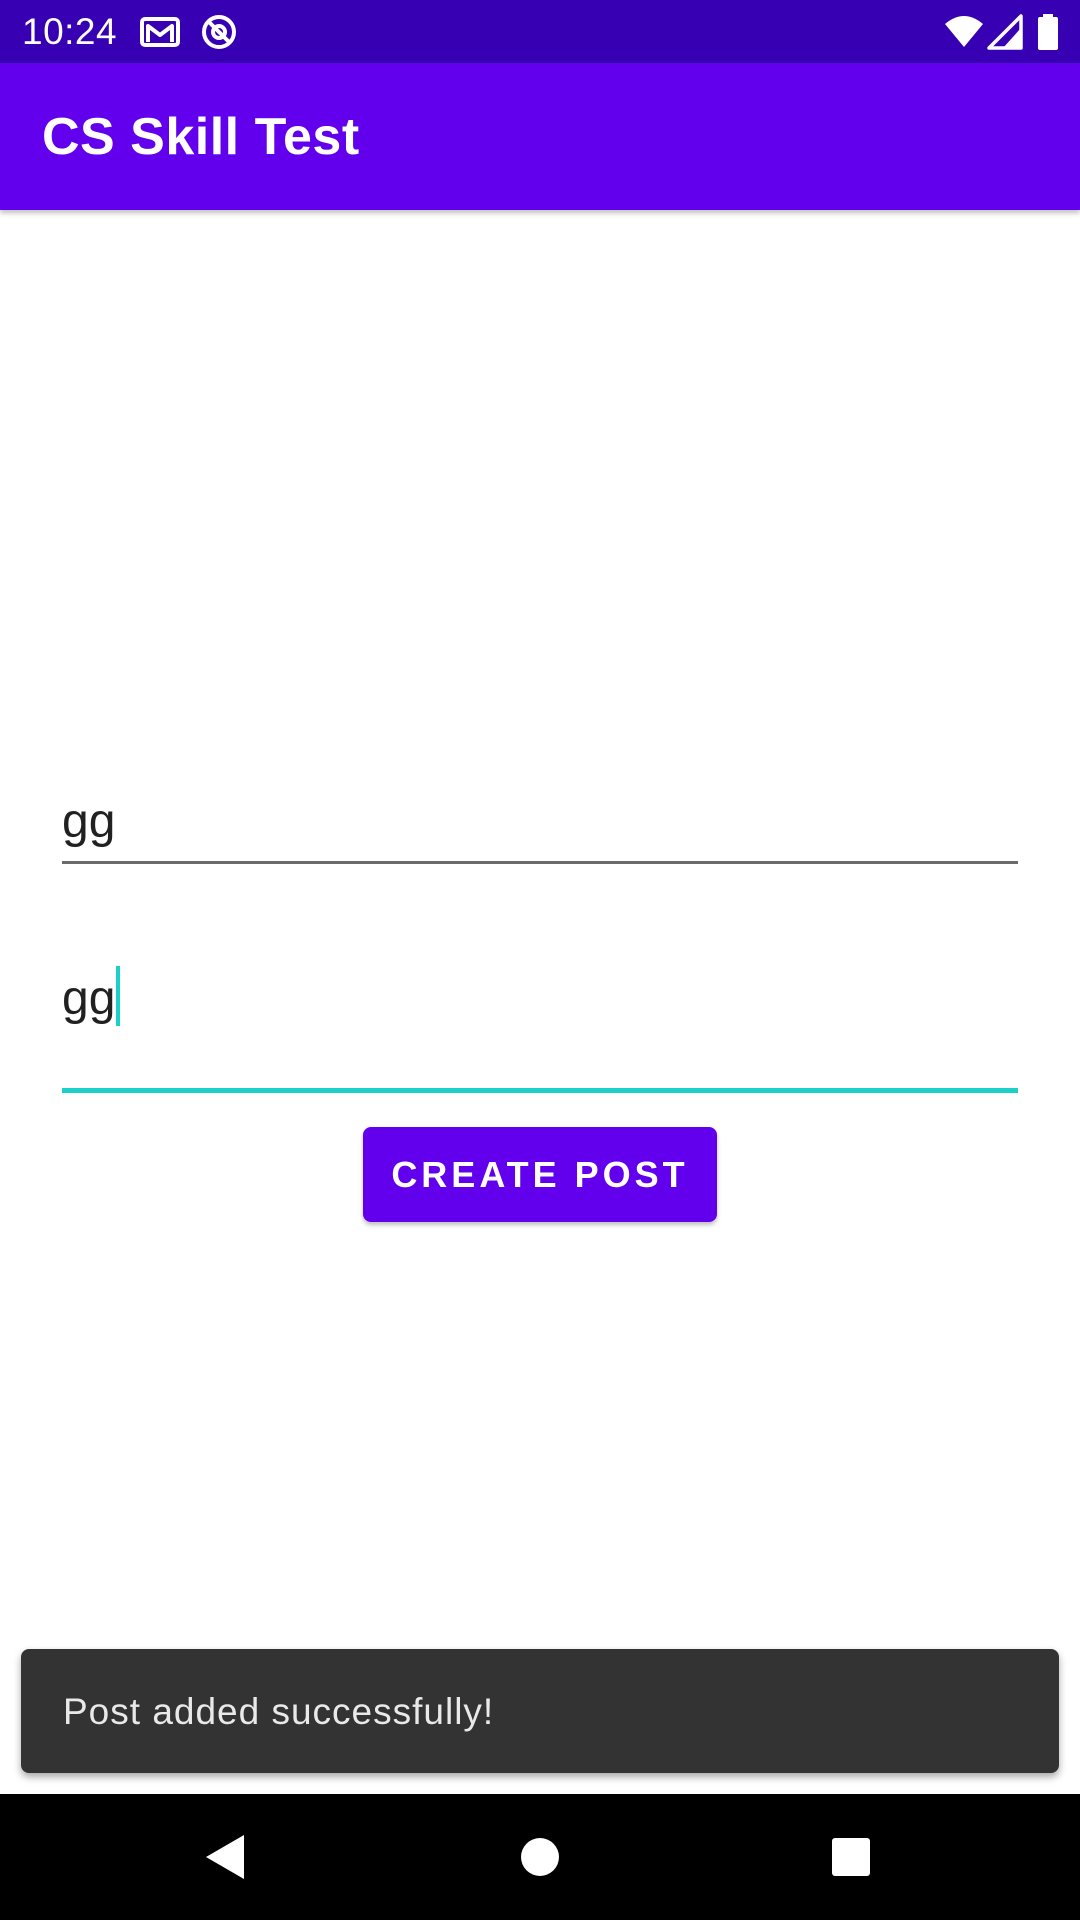 The height and width of the screenshot is (1920, 1080). I want to click on body-input-underline, so click(540, 1090).